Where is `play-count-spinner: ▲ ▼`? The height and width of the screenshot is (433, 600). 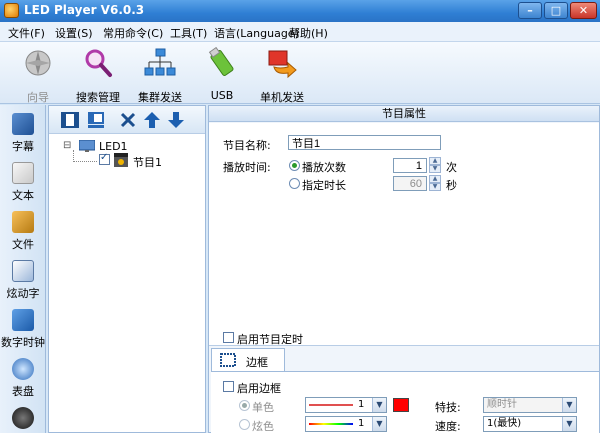
play-count-spinner: ▲ ▼ is located at coordinates (435, 165).